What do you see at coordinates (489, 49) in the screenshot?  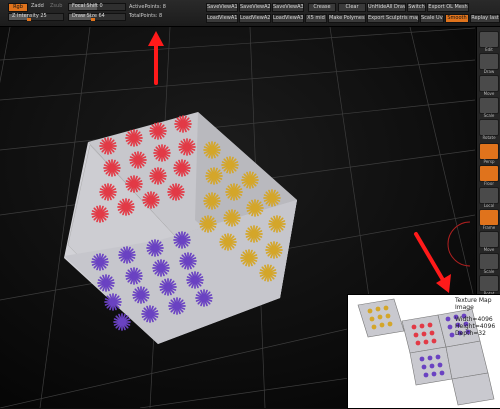 I see `shelf-label-1: Edit` at bounding box center [489, 49].